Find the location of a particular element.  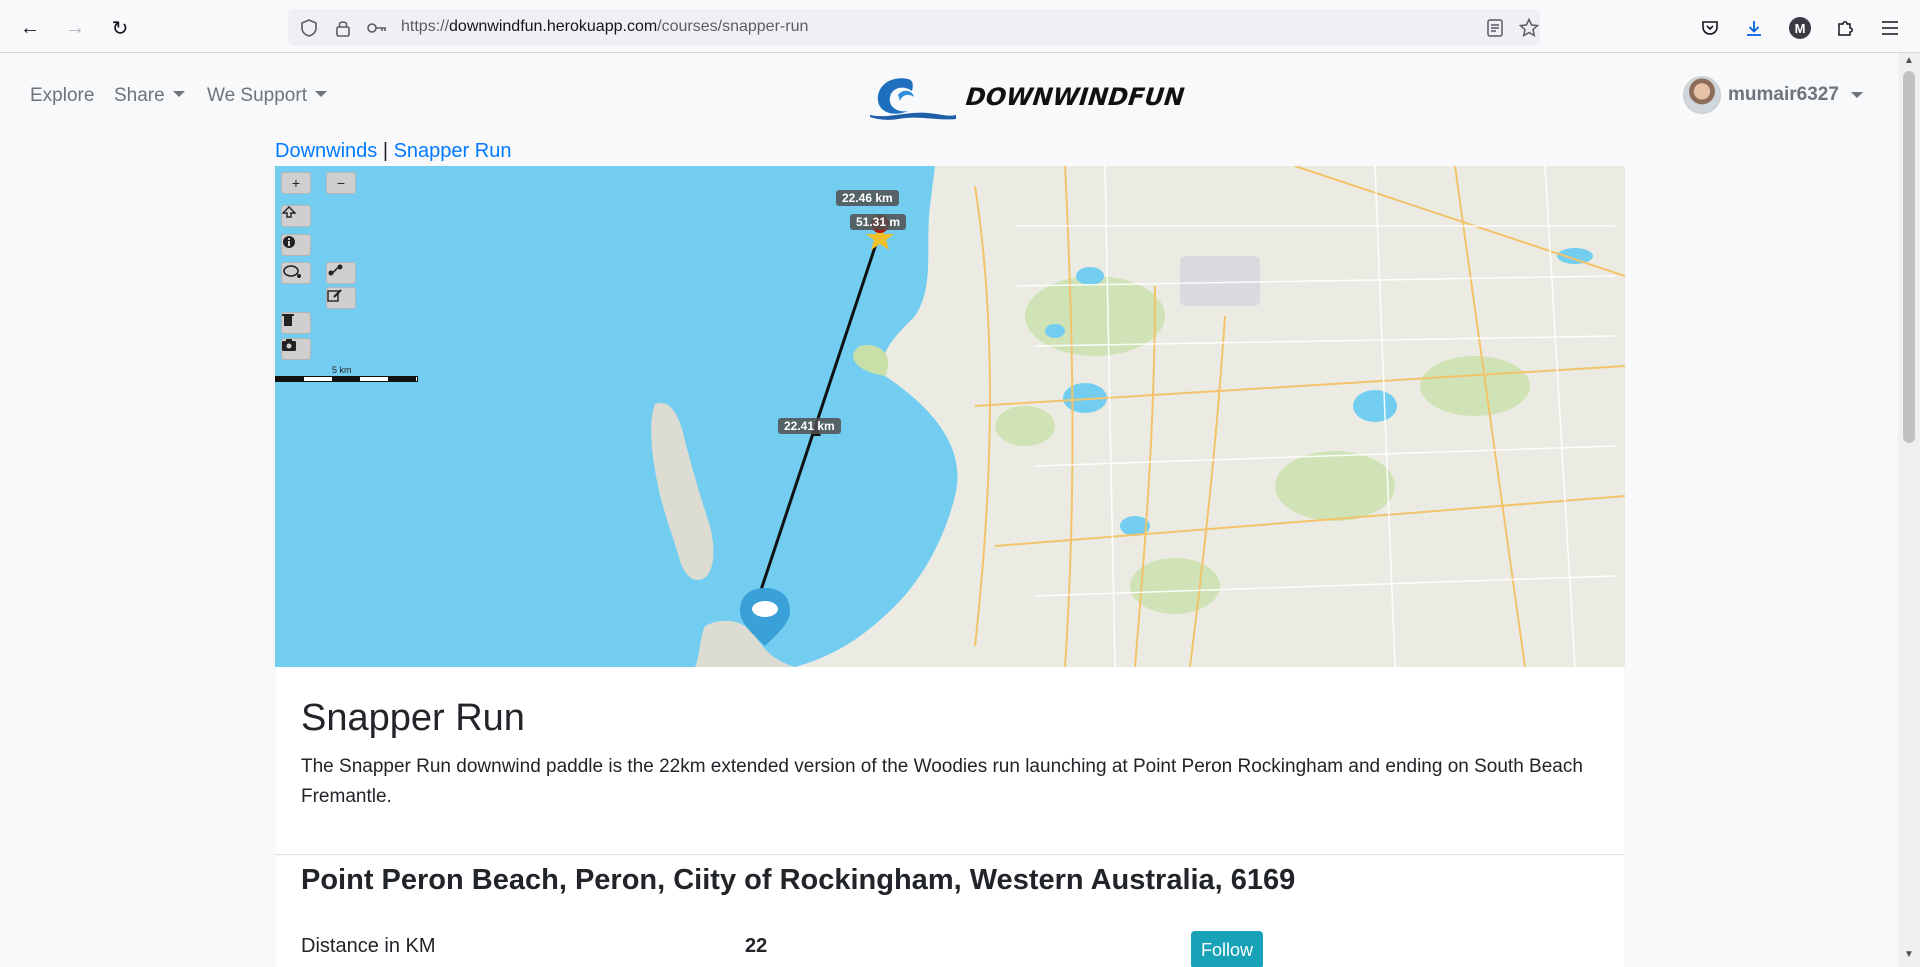

extensions-icon is located at coordinates (1845, 28).